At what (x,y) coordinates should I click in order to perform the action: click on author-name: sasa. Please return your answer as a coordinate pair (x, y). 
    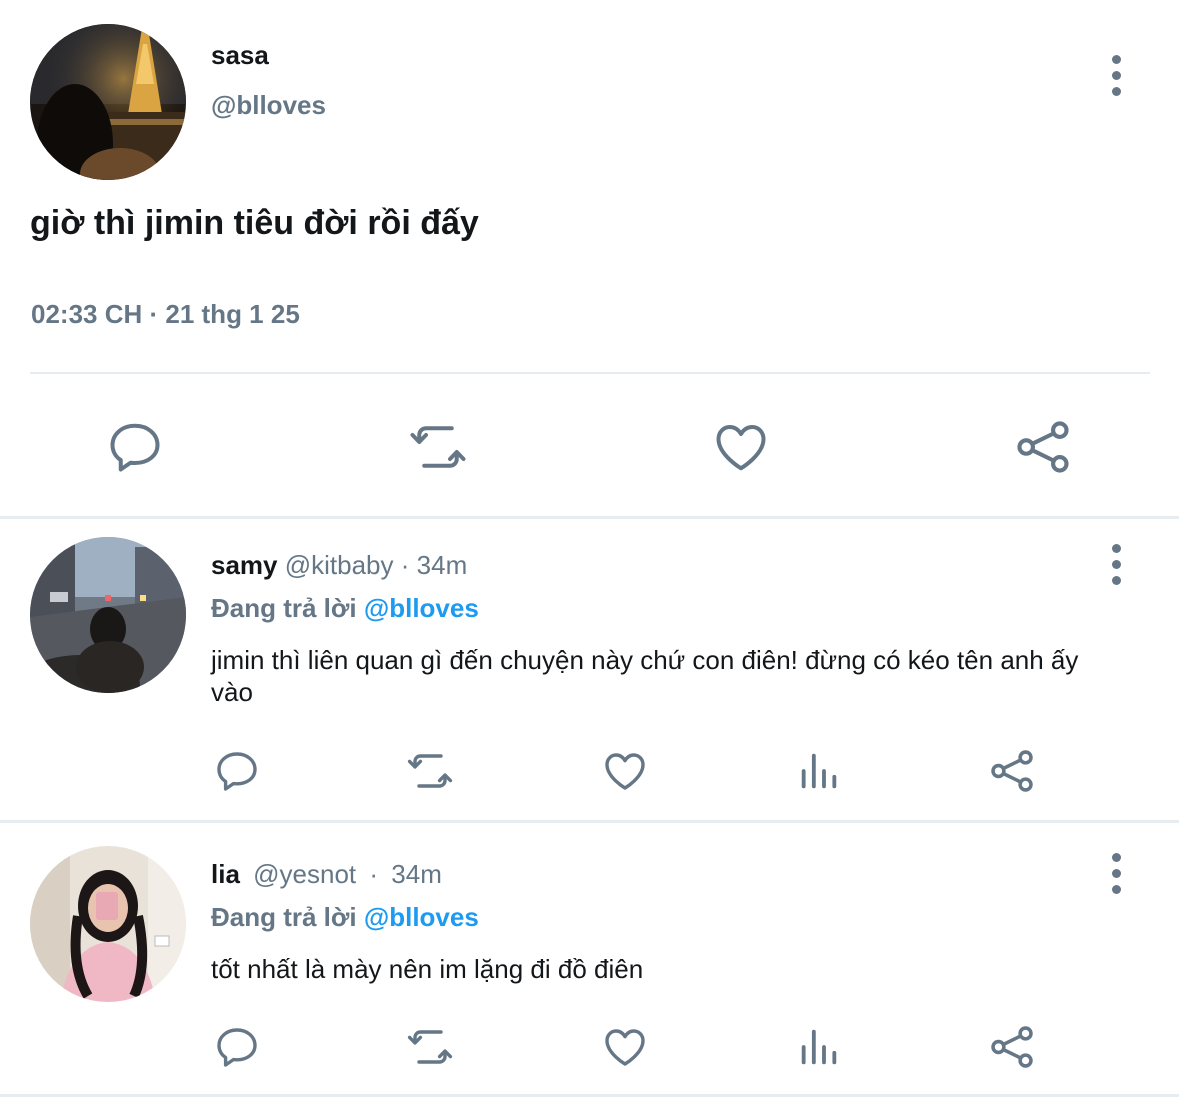
    Looking at the image, I should click on (240, 55).